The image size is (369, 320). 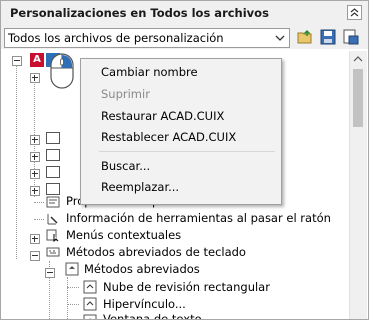 What do you see at coordinates (53, 202) in the screenshot?
I see `quick-properties-icon` at bounding box center [53, 202].